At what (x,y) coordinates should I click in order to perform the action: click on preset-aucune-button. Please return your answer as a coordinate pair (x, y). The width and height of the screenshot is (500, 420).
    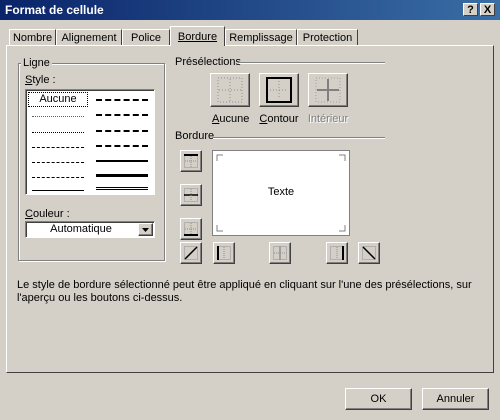
    Looking at the image, I should click on (230, 90).